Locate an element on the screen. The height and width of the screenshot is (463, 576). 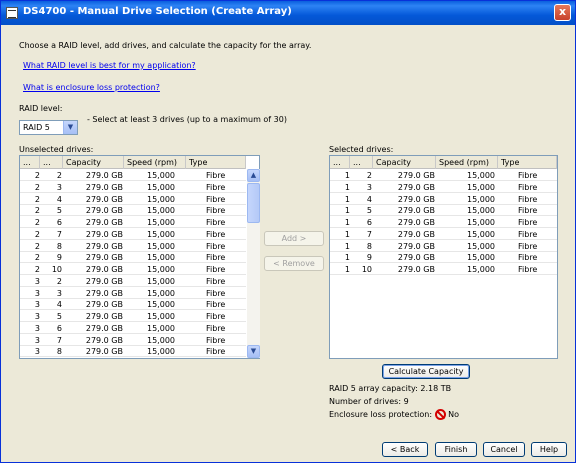
finish-button: Finish is located at coordinates (456, 449).